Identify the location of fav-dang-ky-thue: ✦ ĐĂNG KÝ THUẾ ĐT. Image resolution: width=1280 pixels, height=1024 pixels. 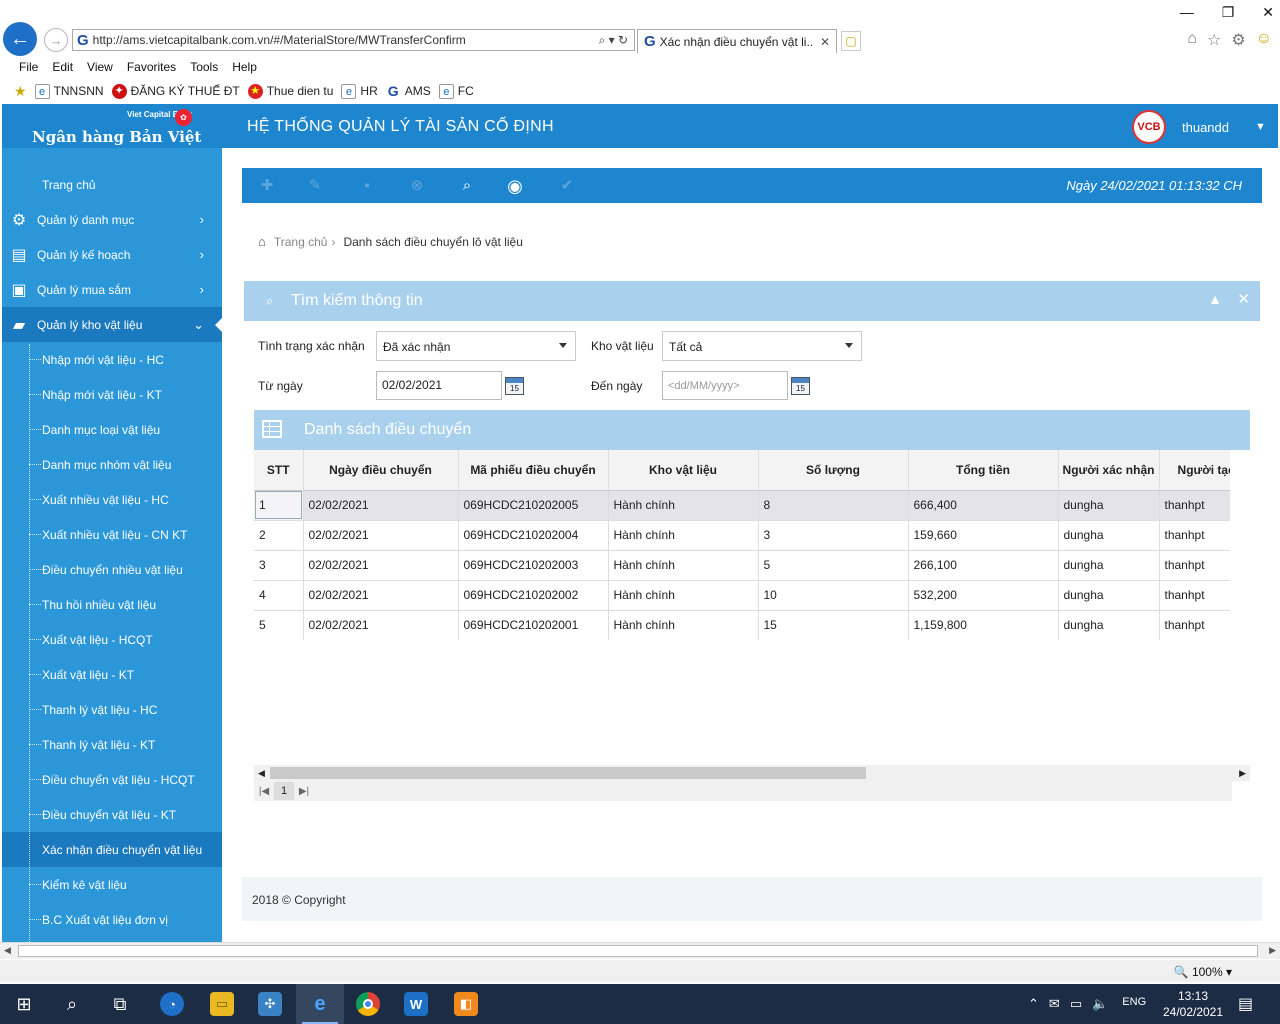
(175, 91).